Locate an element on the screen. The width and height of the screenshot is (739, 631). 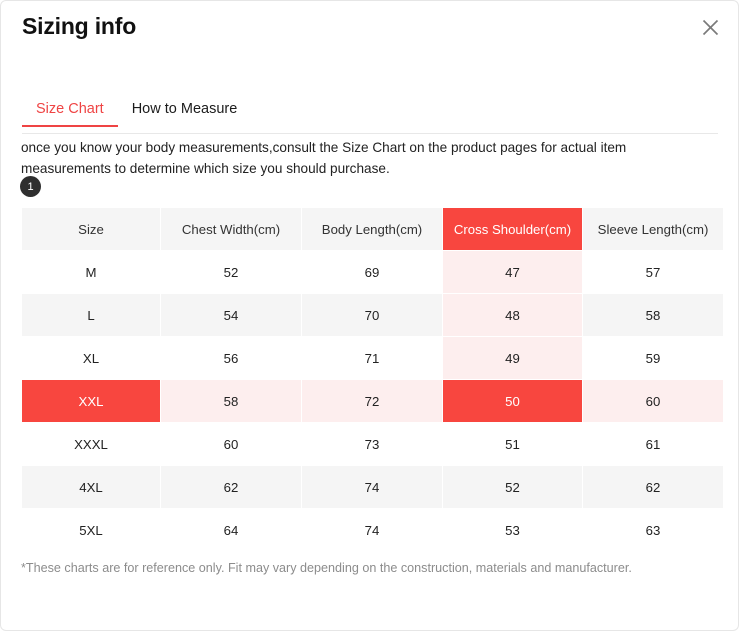
table-row: L 54 70 48 58 is located at coordinates (372, 315).